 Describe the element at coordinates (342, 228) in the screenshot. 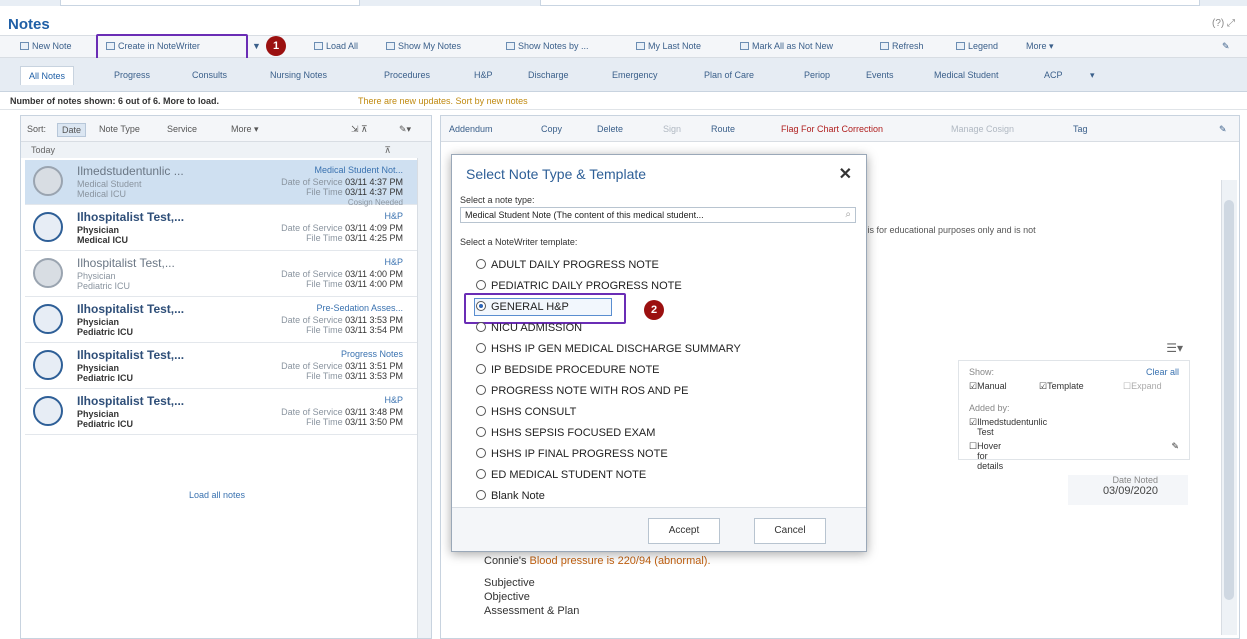

I see `date-of-service: Date of Service 03/11 4:09 PM` at that location.